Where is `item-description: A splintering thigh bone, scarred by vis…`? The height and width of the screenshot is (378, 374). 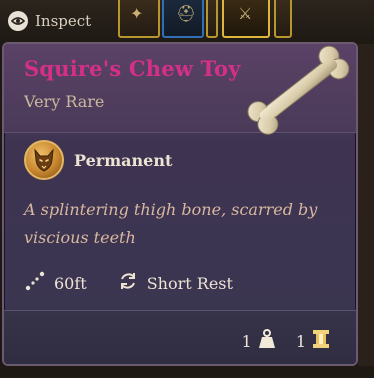
item-description: A splintering thigh bone, scarred by vis… is located at coordinates (171, 223).